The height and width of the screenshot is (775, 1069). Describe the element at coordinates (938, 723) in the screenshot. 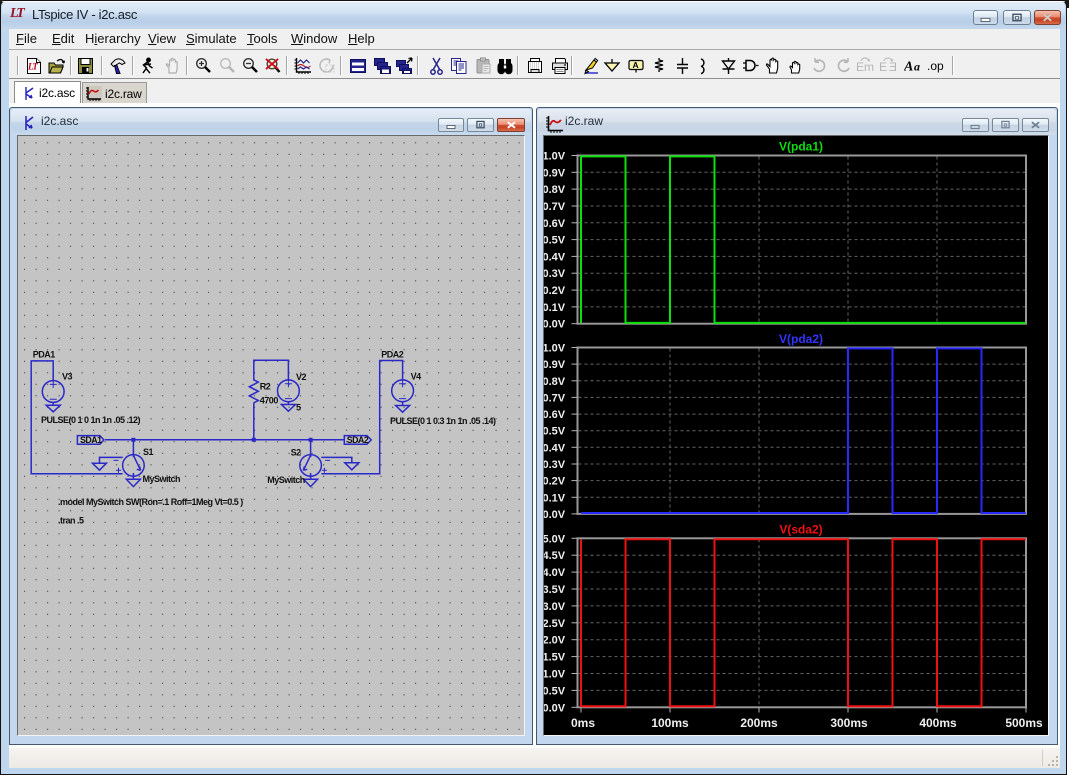

I see `svg-text: 400ms` at that location.